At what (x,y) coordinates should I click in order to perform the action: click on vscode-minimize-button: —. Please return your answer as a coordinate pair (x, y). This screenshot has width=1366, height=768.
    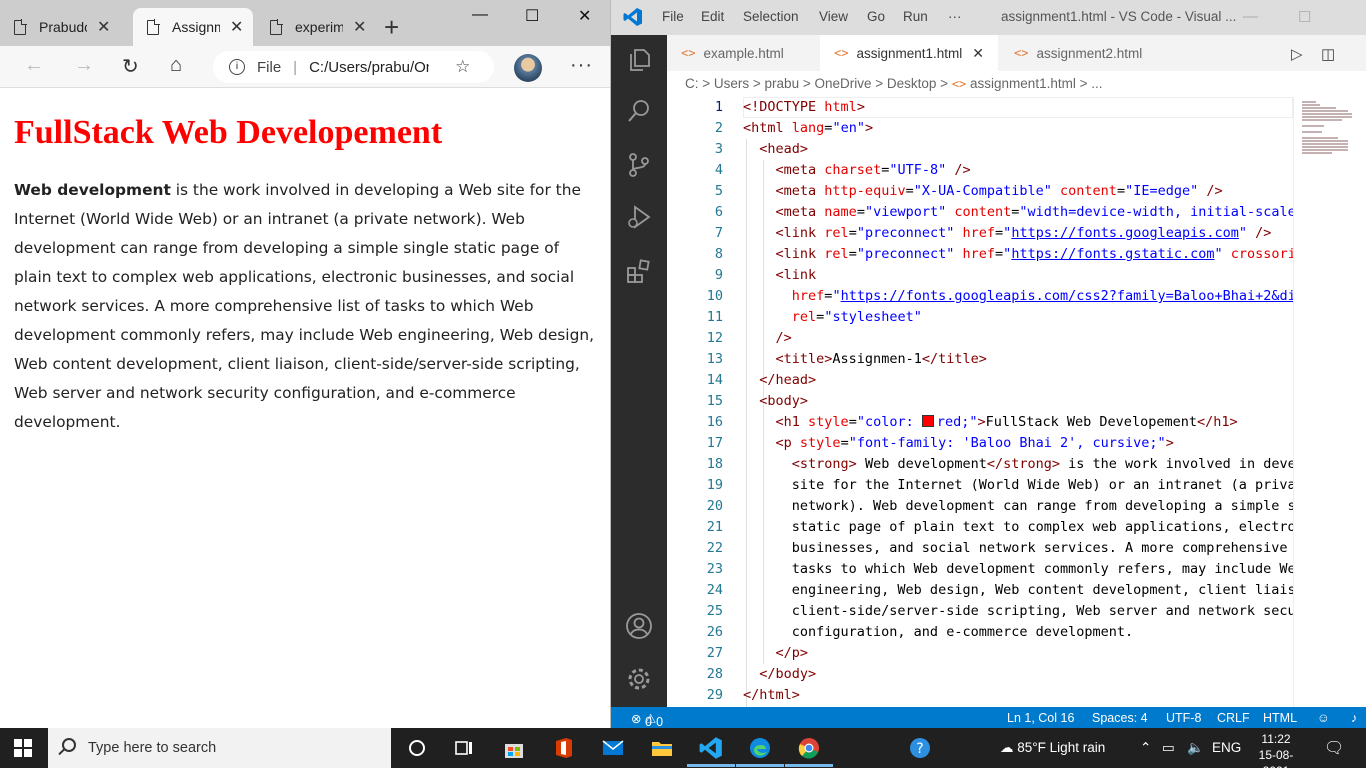
    Looking at the image, I should click on (1250, 16).